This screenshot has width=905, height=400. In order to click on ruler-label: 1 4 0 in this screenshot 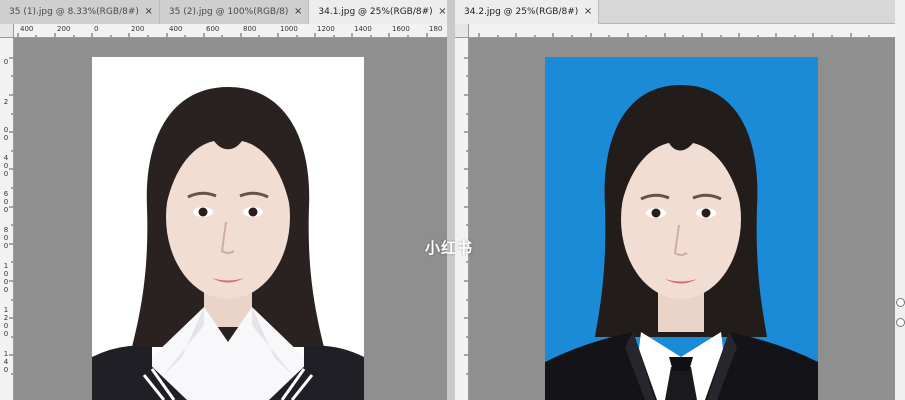, I will do `click(6, 362)`.